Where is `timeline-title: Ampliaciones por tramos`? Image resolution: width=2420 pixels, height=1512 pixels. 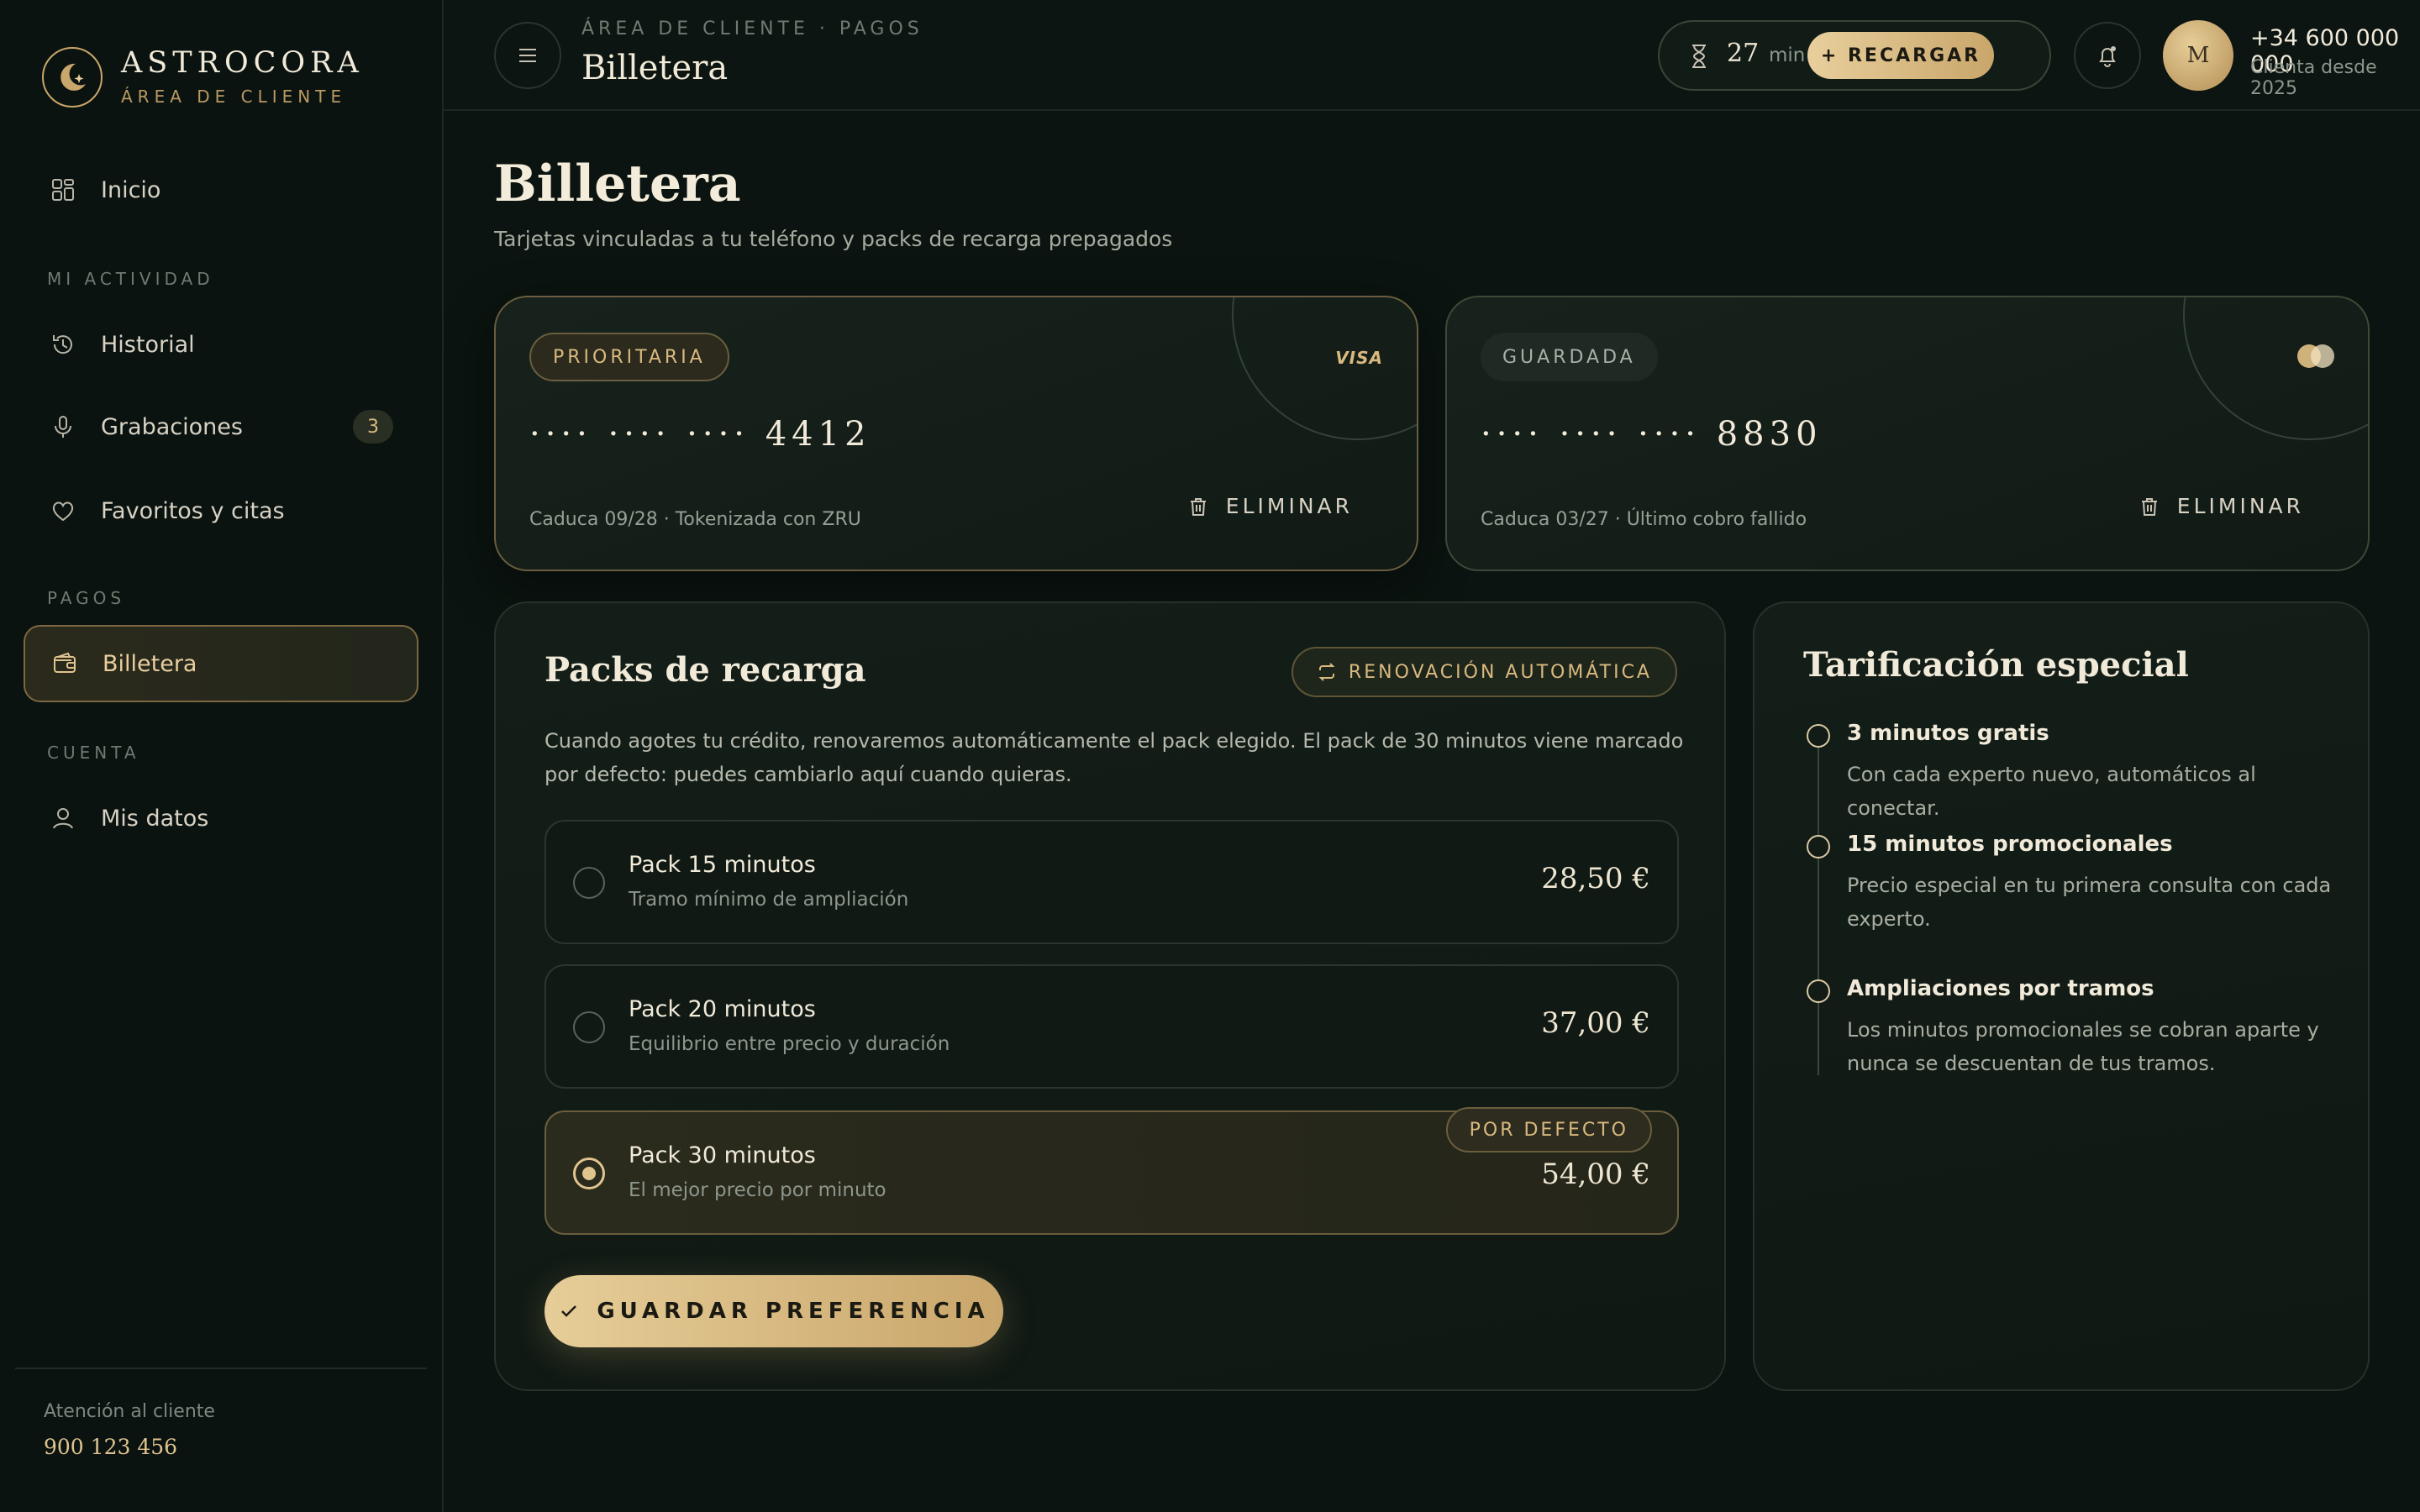 timeline-title: Ampliaciones por tramos is located at coordinates (2000, 988).